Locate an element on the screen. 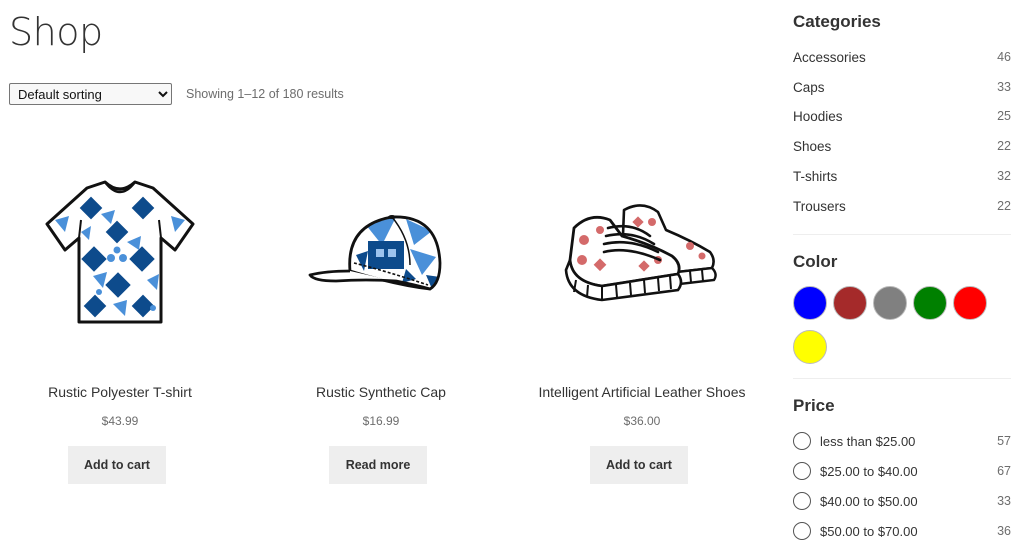  category-item-shoes: Shoes 22 is located at coordinates (902, 149).